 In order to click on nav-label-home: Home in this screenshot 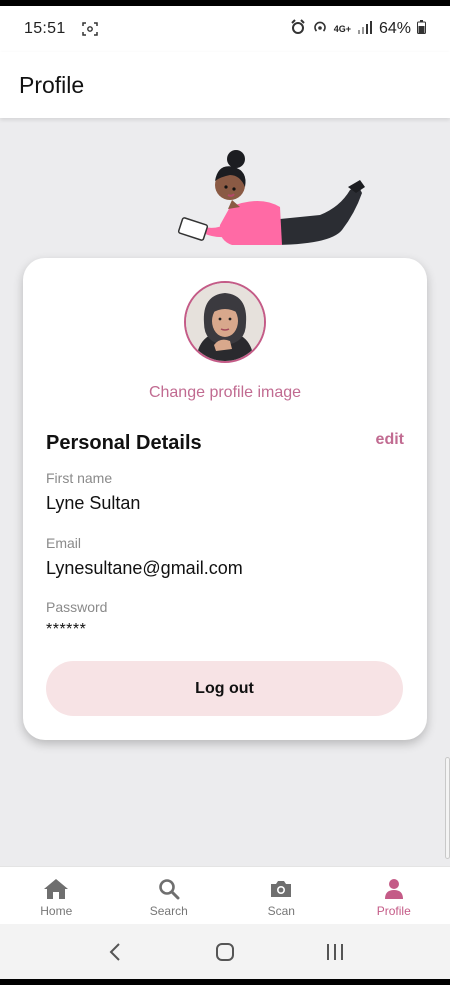, I will do `click(56, 911)`.